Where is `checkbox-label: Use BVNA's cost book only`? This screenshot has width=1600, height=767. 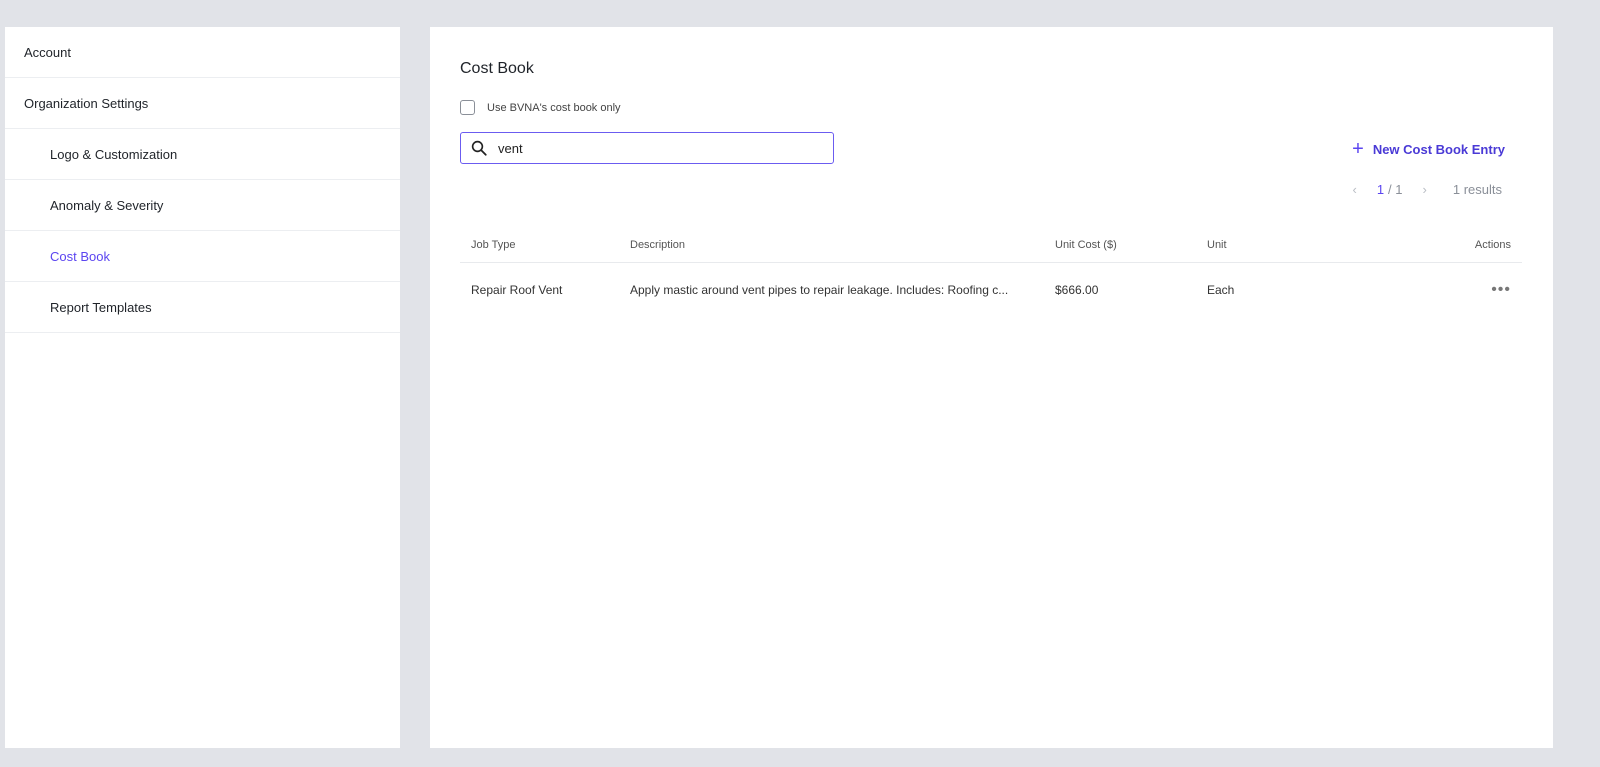 checkbox-label: Use BVNA's cost book only is located at coordinates (554, 107).